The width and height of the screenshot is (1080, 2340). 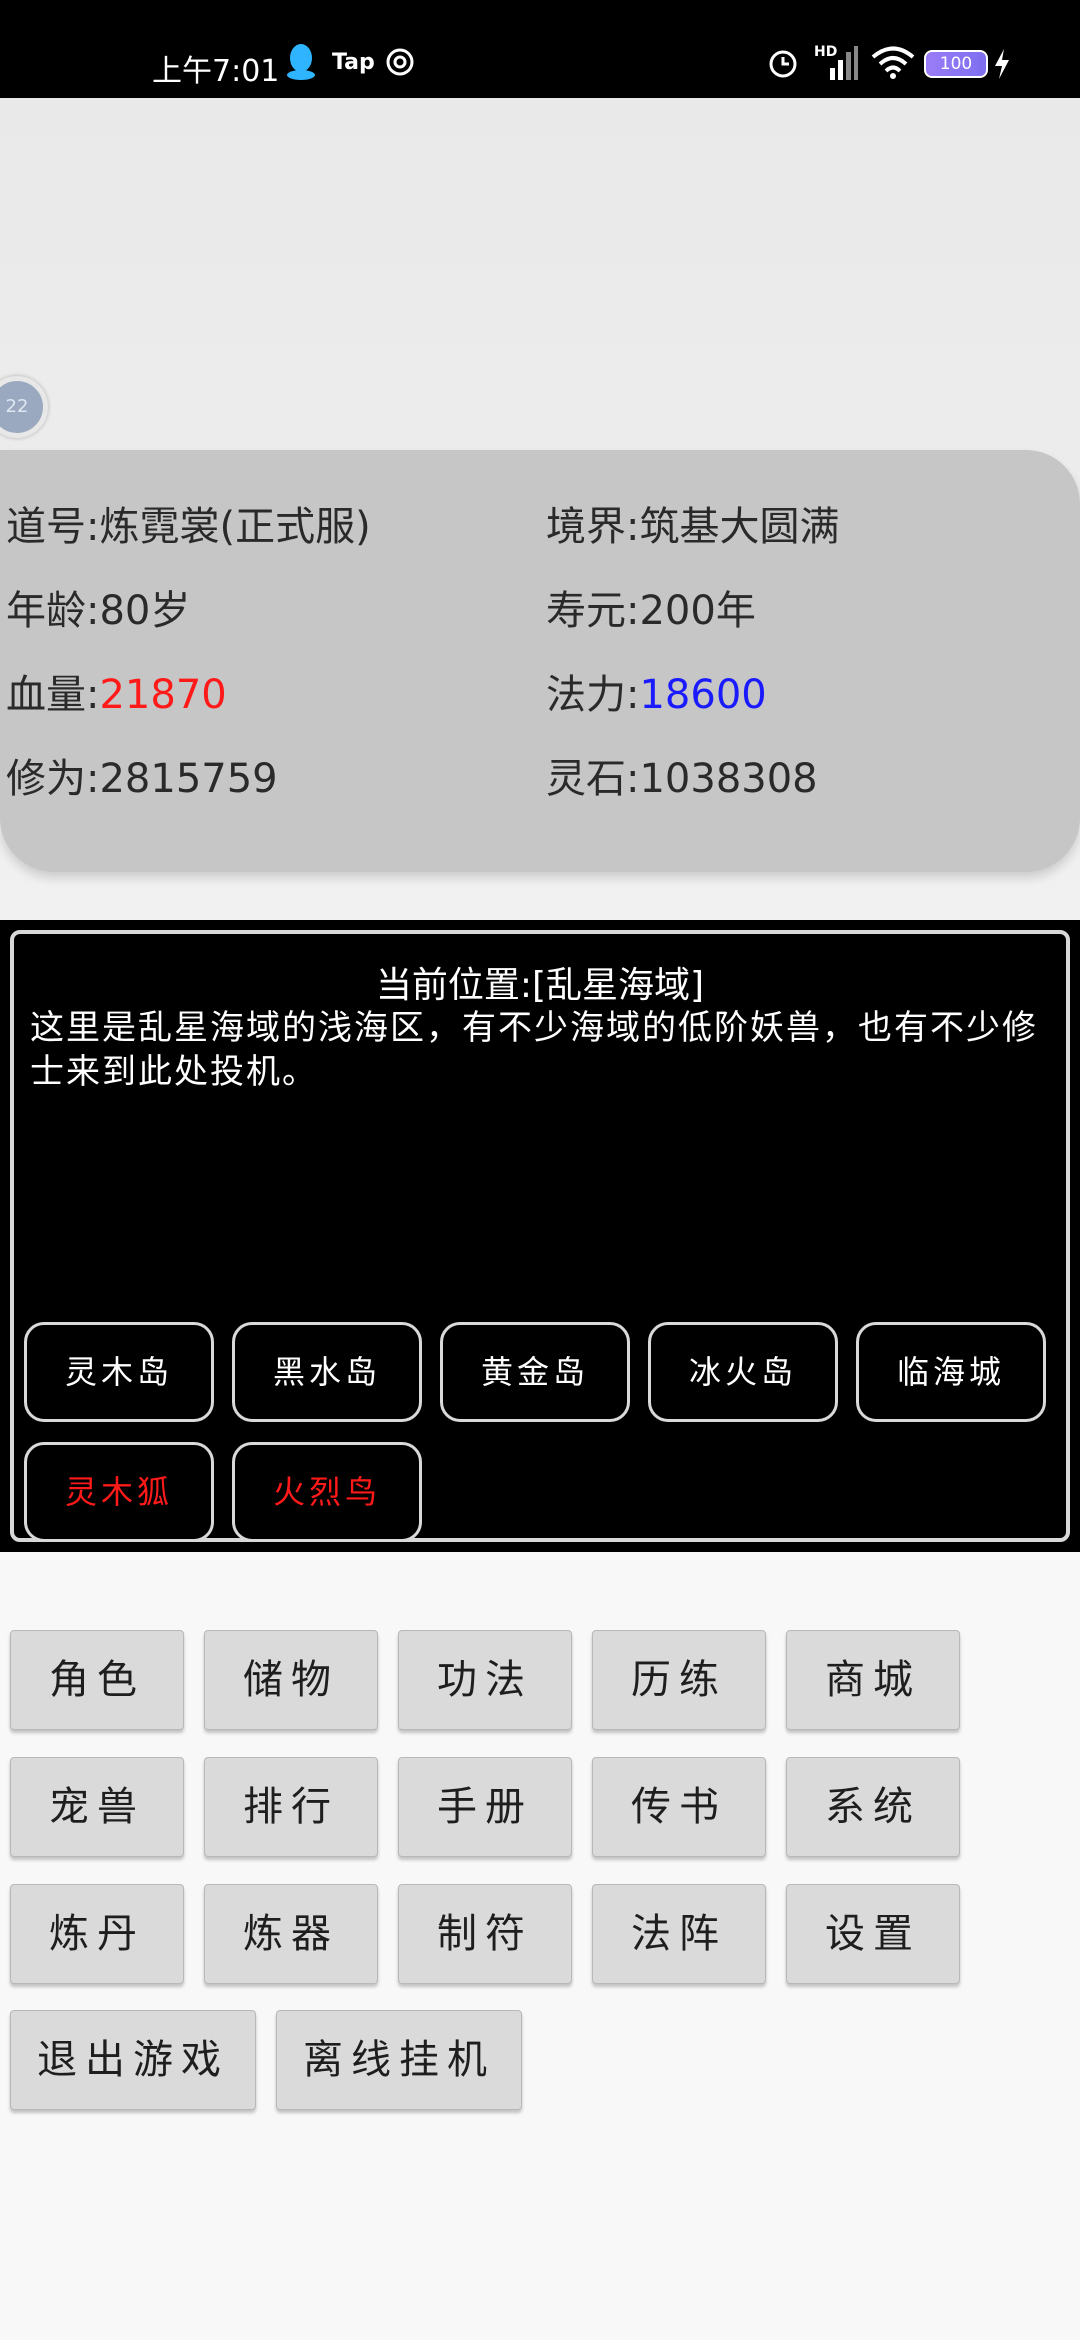 I want to click on stat-hp: 血量:21870, so click(x=116, y=691).